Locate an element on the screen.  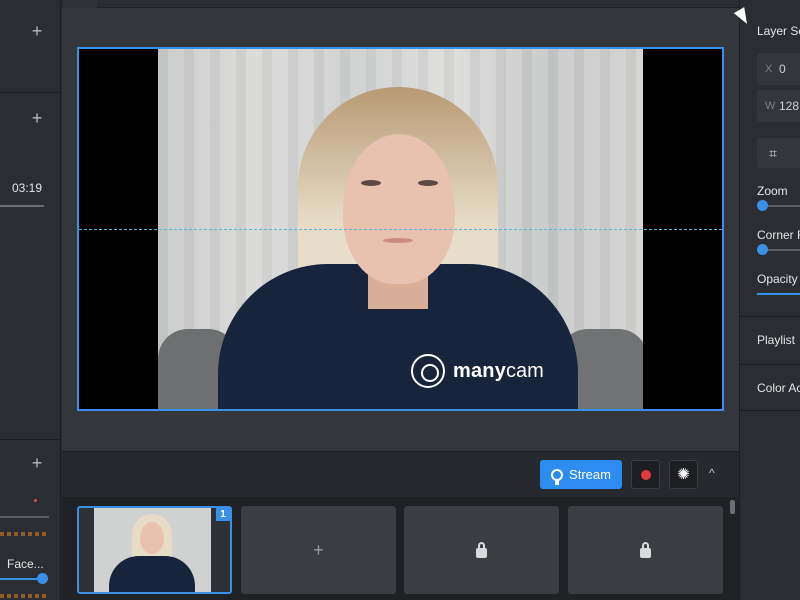
stream-label: Stream is located at coordinates (590, 474).